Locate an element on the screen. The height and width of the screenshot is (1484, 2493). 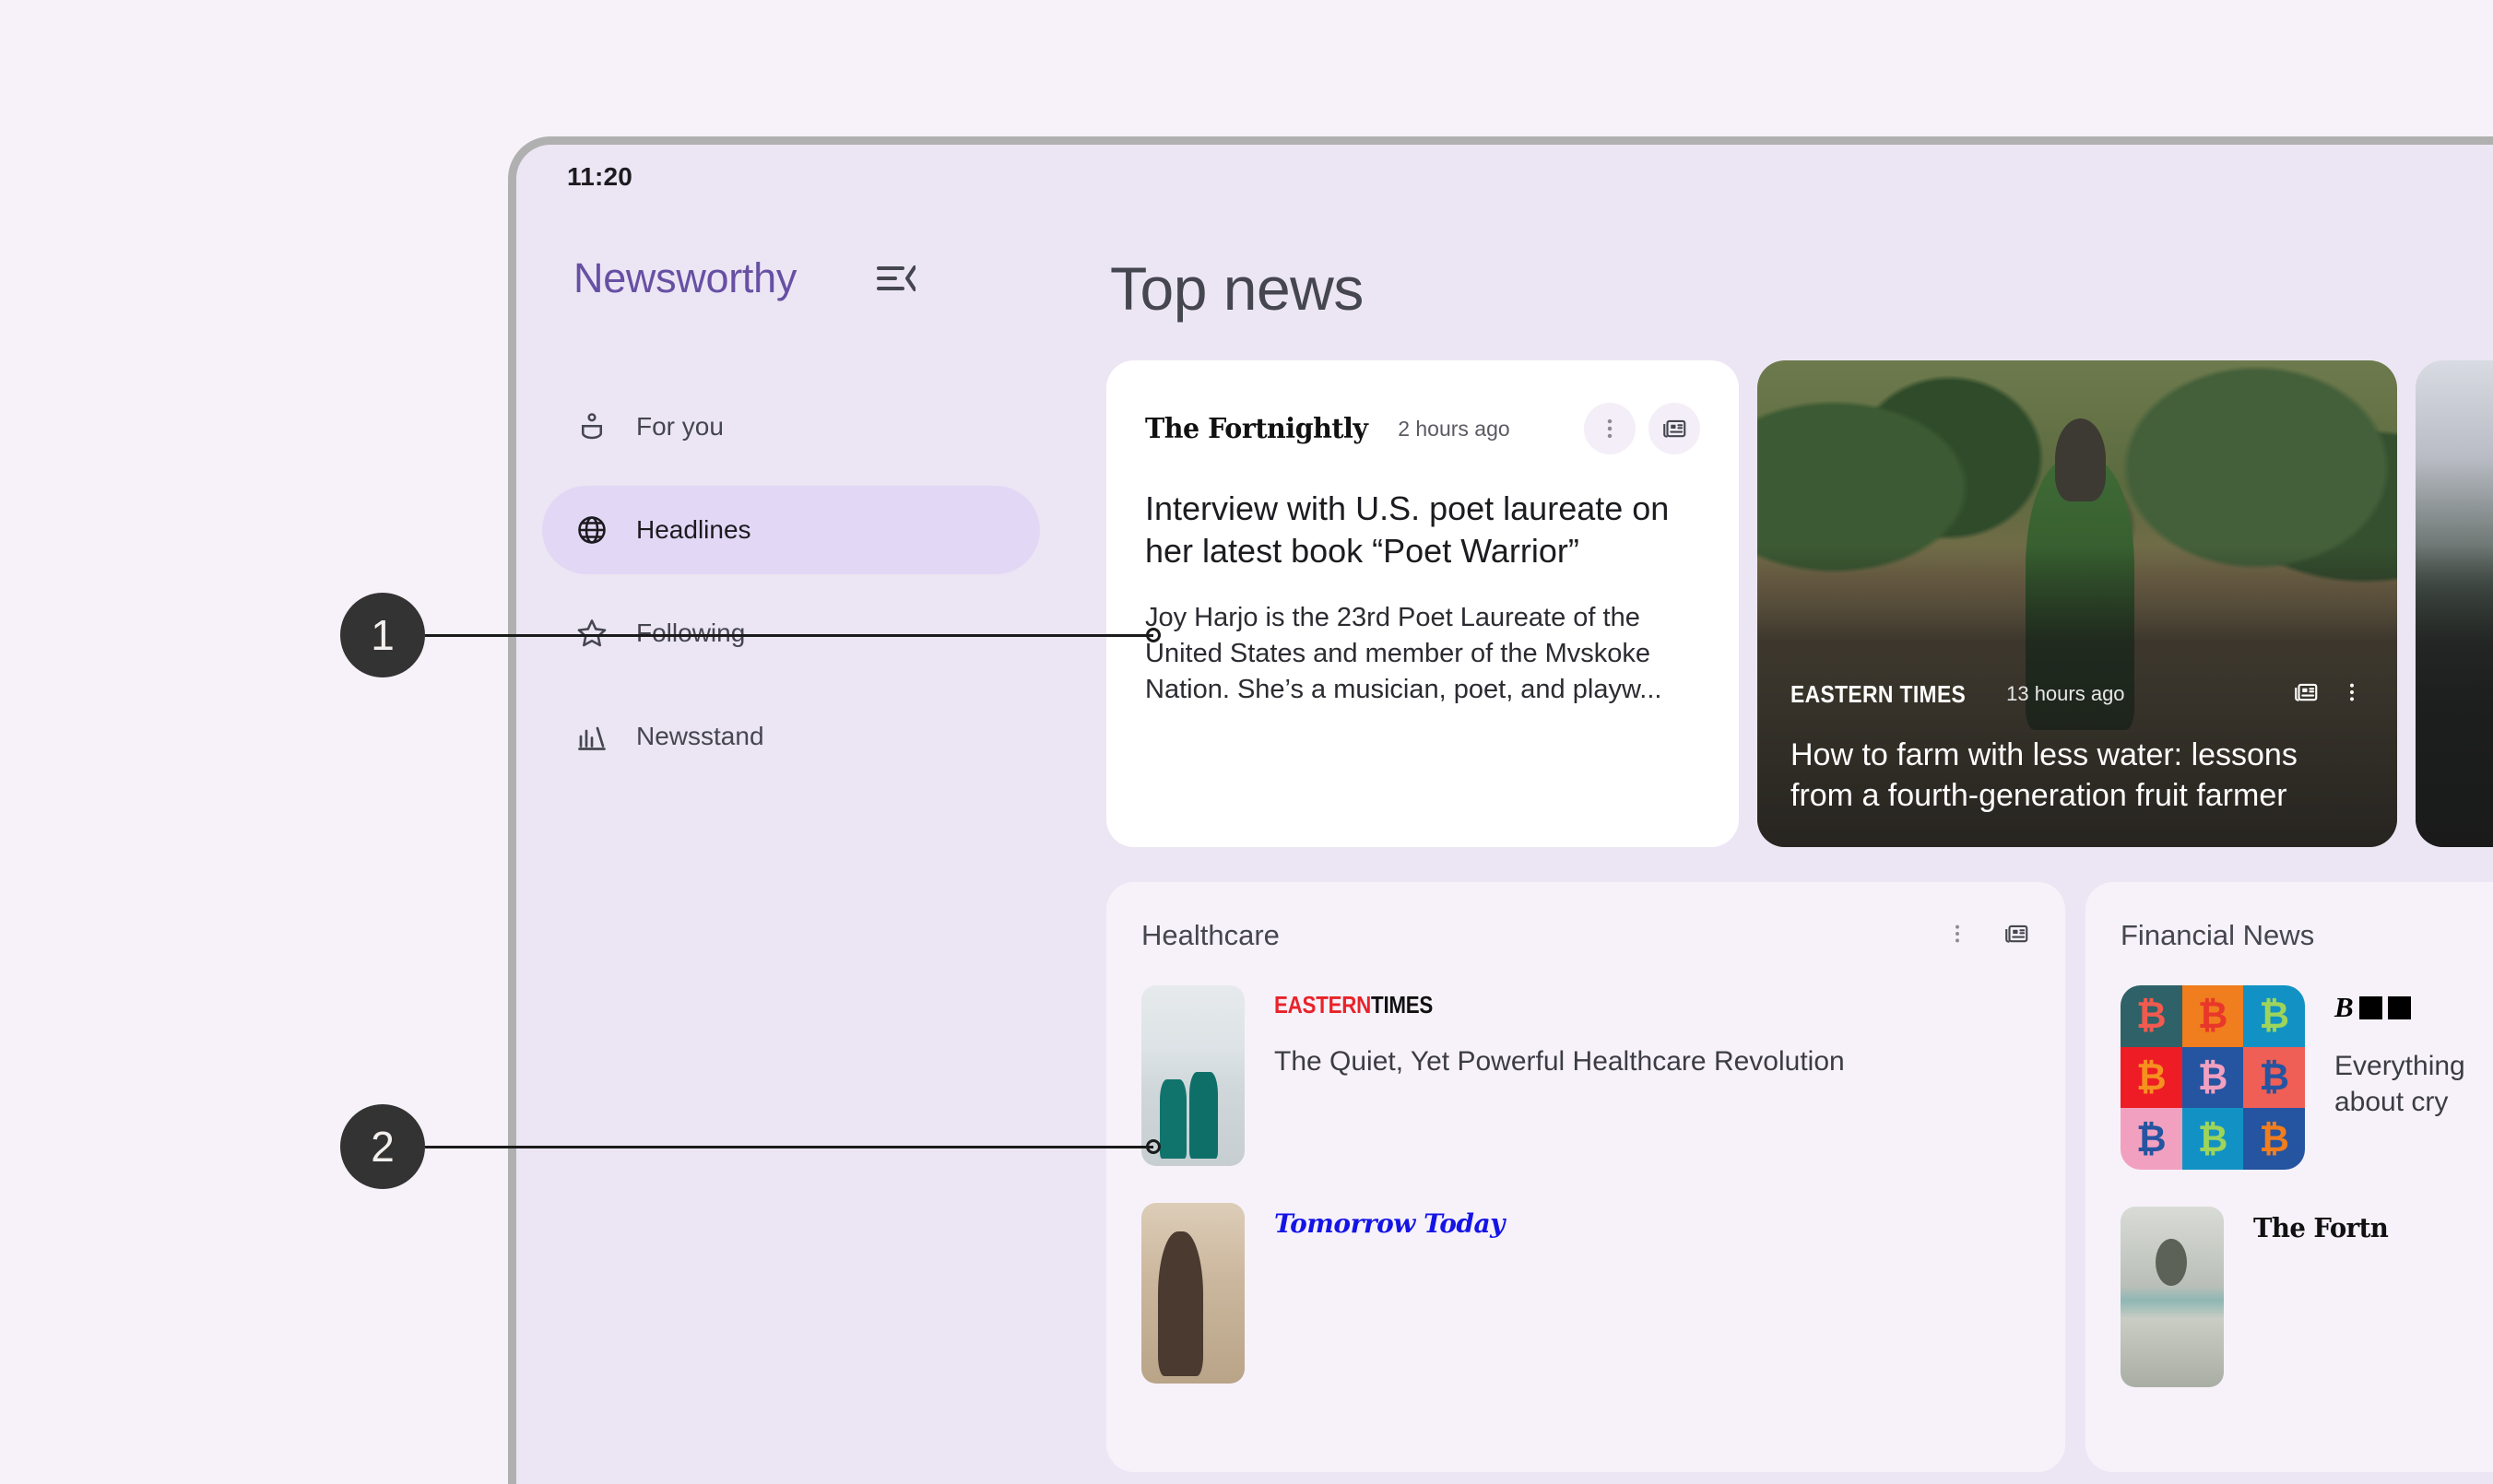
hundred-dollar-bill-photo is located at coordinates (2172, 1297).